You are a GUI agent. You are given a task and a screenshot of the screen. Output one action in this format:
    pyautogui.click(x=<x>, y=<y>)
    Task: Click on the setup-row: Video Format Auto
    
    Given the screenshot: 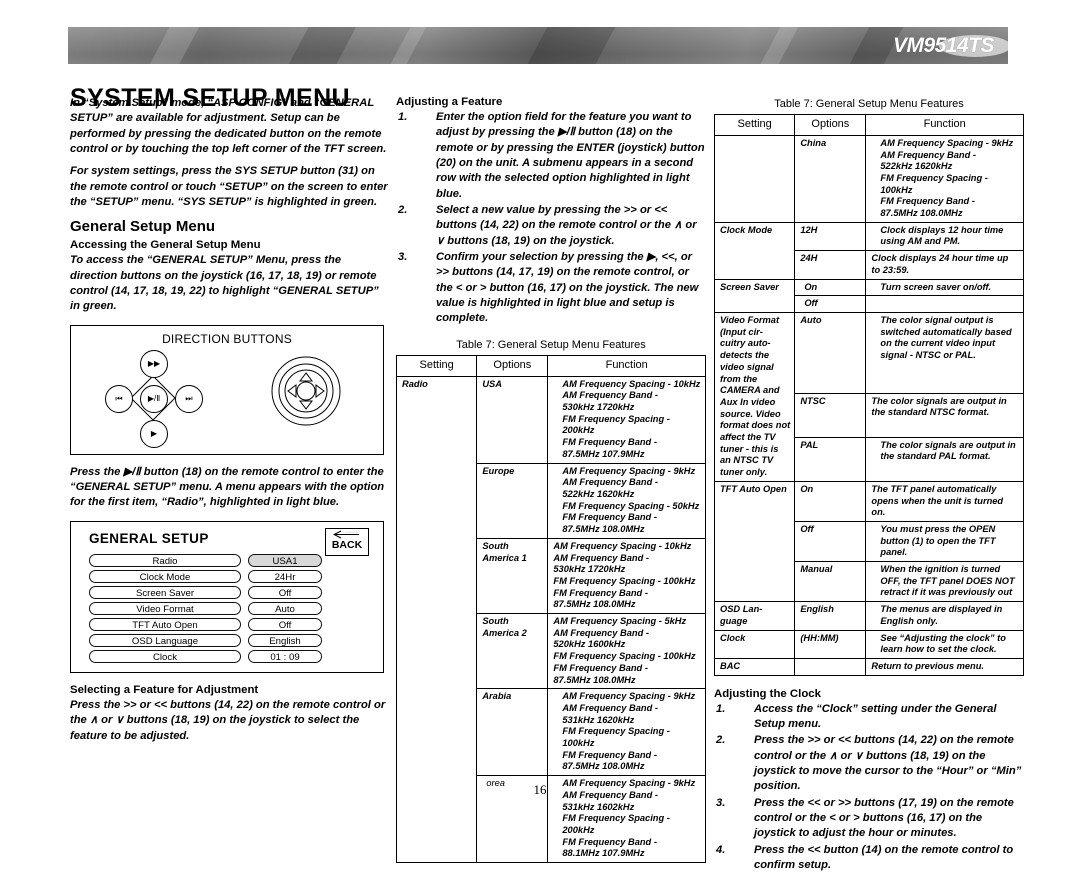 What is the action you would take?
    pyautogui.click(x=218, y=608)
    